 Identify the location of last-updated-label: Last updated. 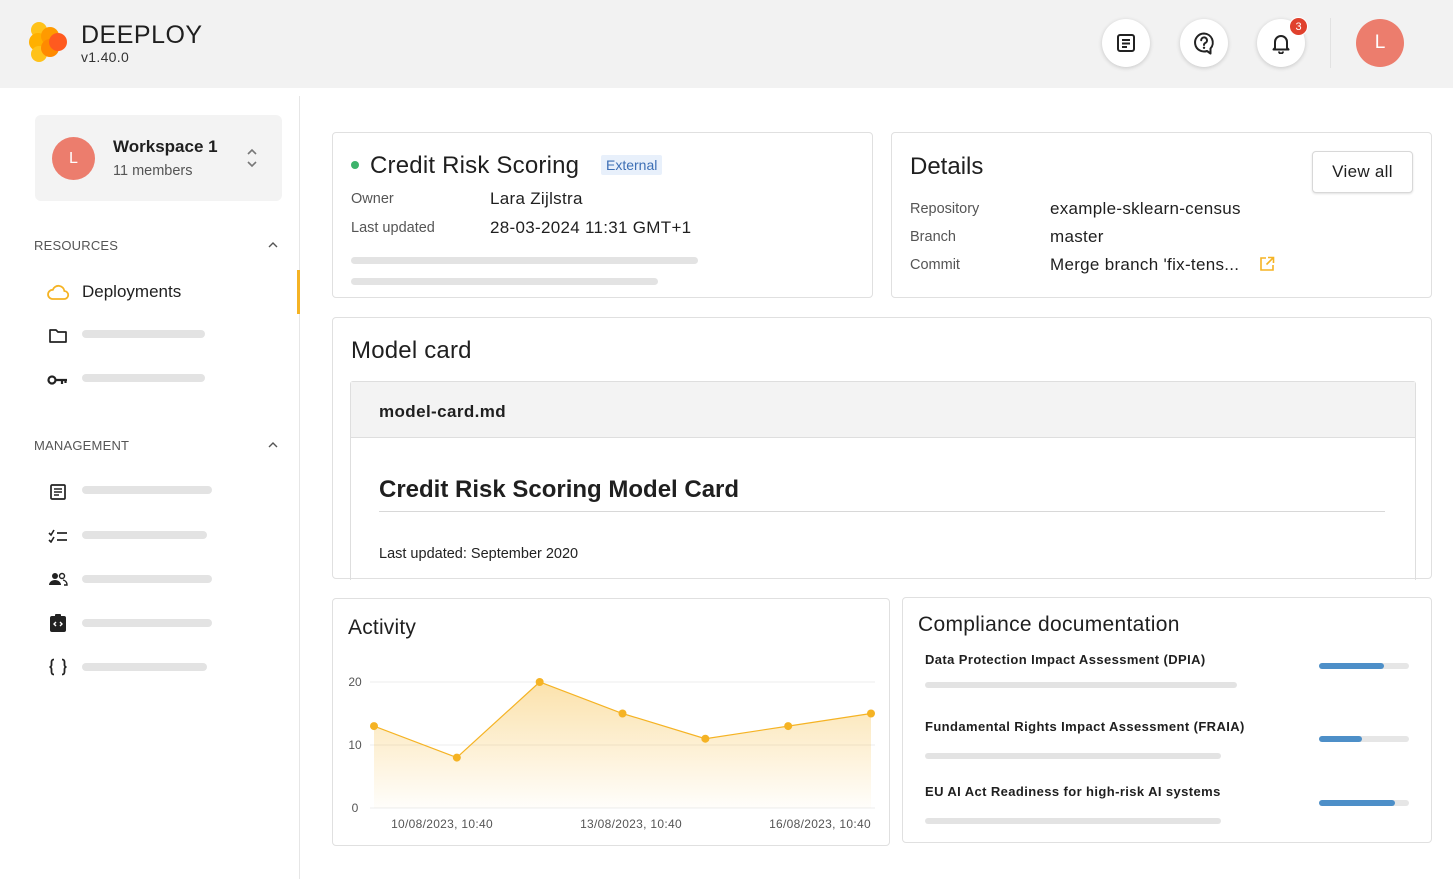
(393, 228).